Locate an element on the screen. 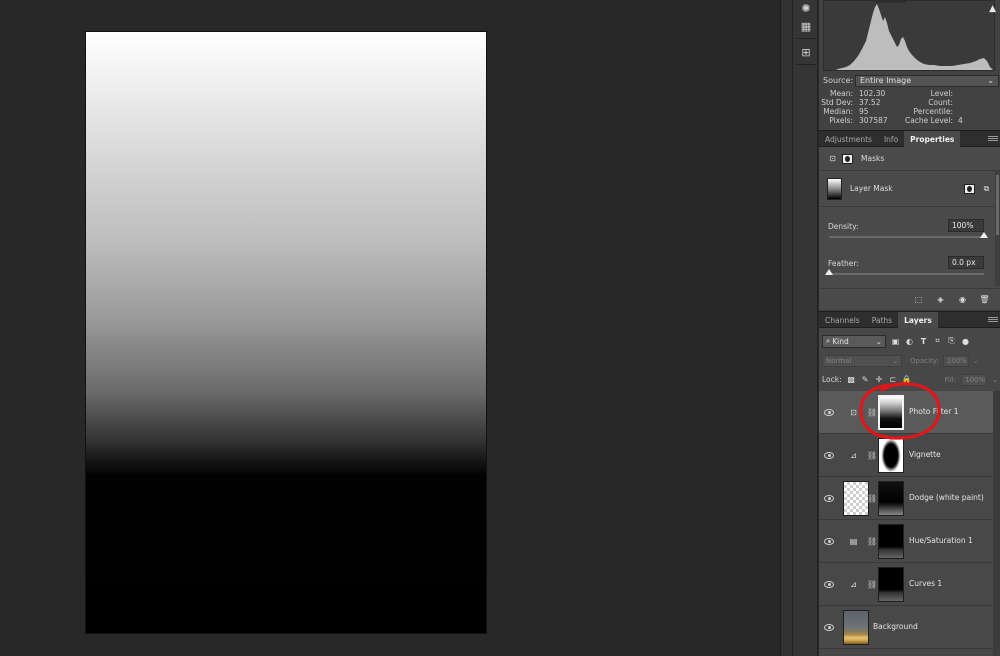  layer-row-vignette: ⊿ ⛓ Vignette is located at coordinates (906, 455).